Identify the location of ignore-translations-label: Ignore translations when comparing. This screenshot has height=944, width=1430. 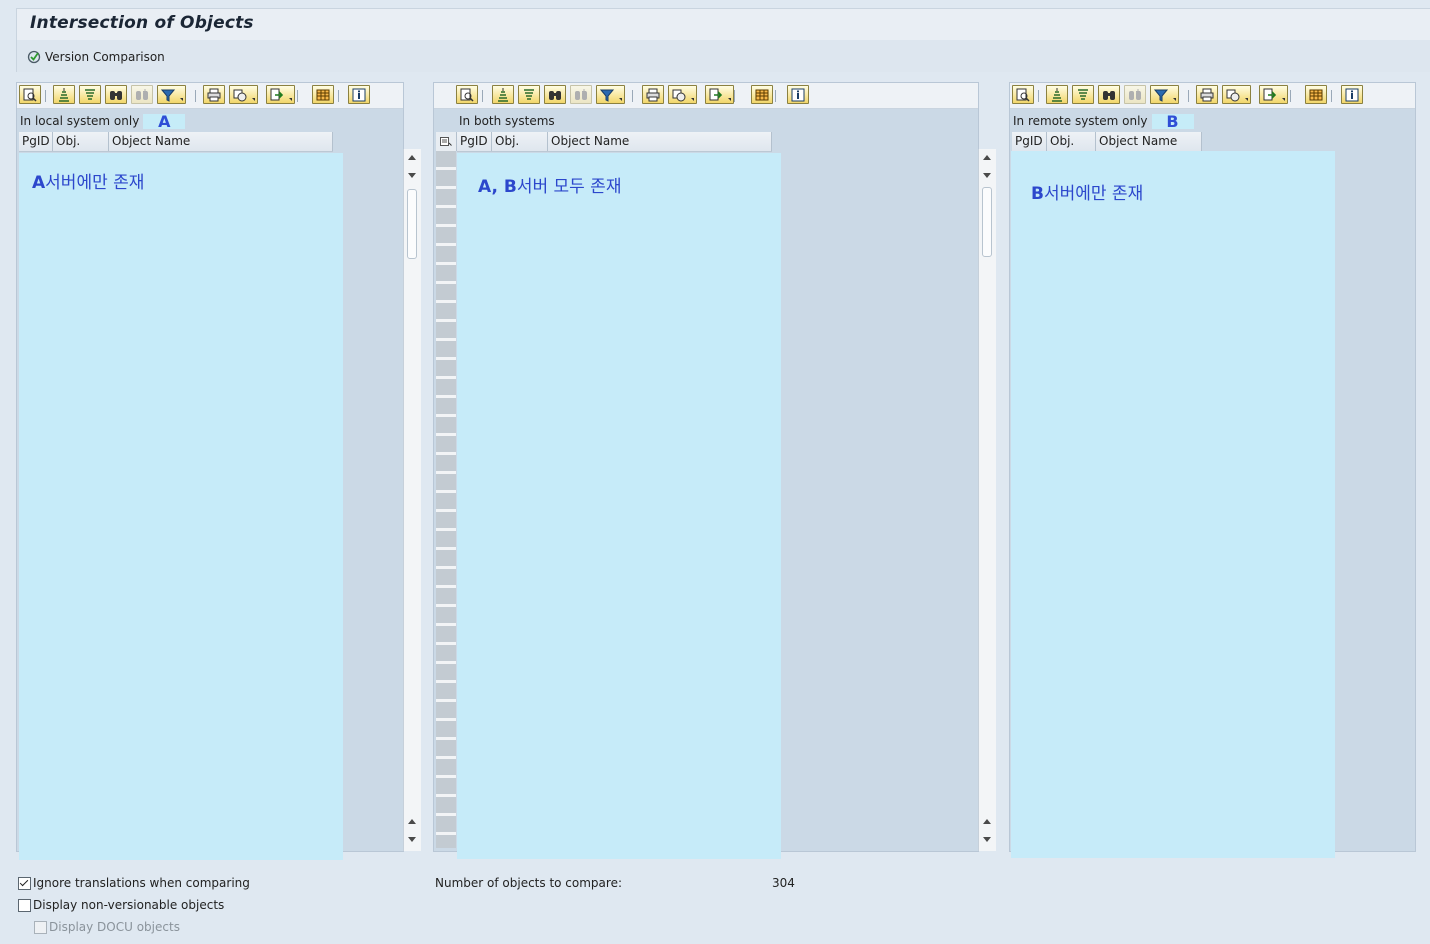
(141, 883).